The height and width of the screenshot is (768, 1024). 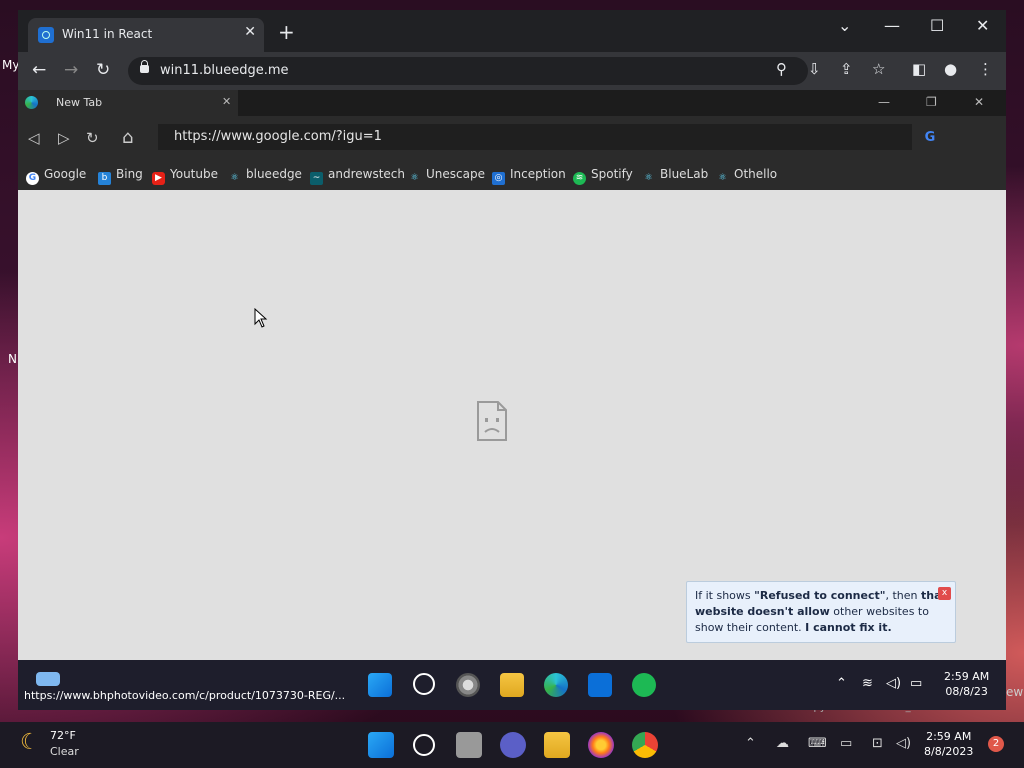 What do you see at coordinates (286, 32) in the screenshot?
I see `new-tab-button: +` at bounding box center [286, 32].